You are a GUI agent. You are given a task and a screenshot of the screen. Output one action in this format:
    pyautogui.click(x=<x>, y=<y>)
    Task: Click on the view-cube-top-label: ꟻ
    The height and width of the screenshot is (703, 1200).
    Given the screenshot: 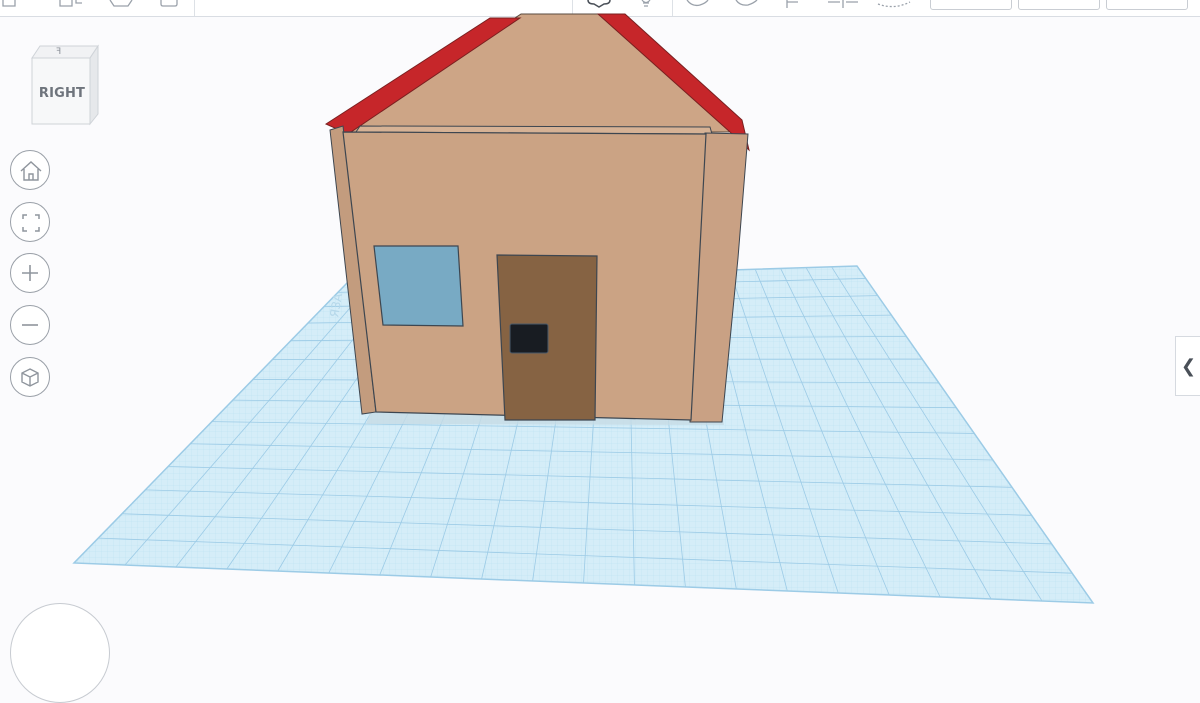 What is the action you would take?
    pyautogui.click(x=59, y=52)
    